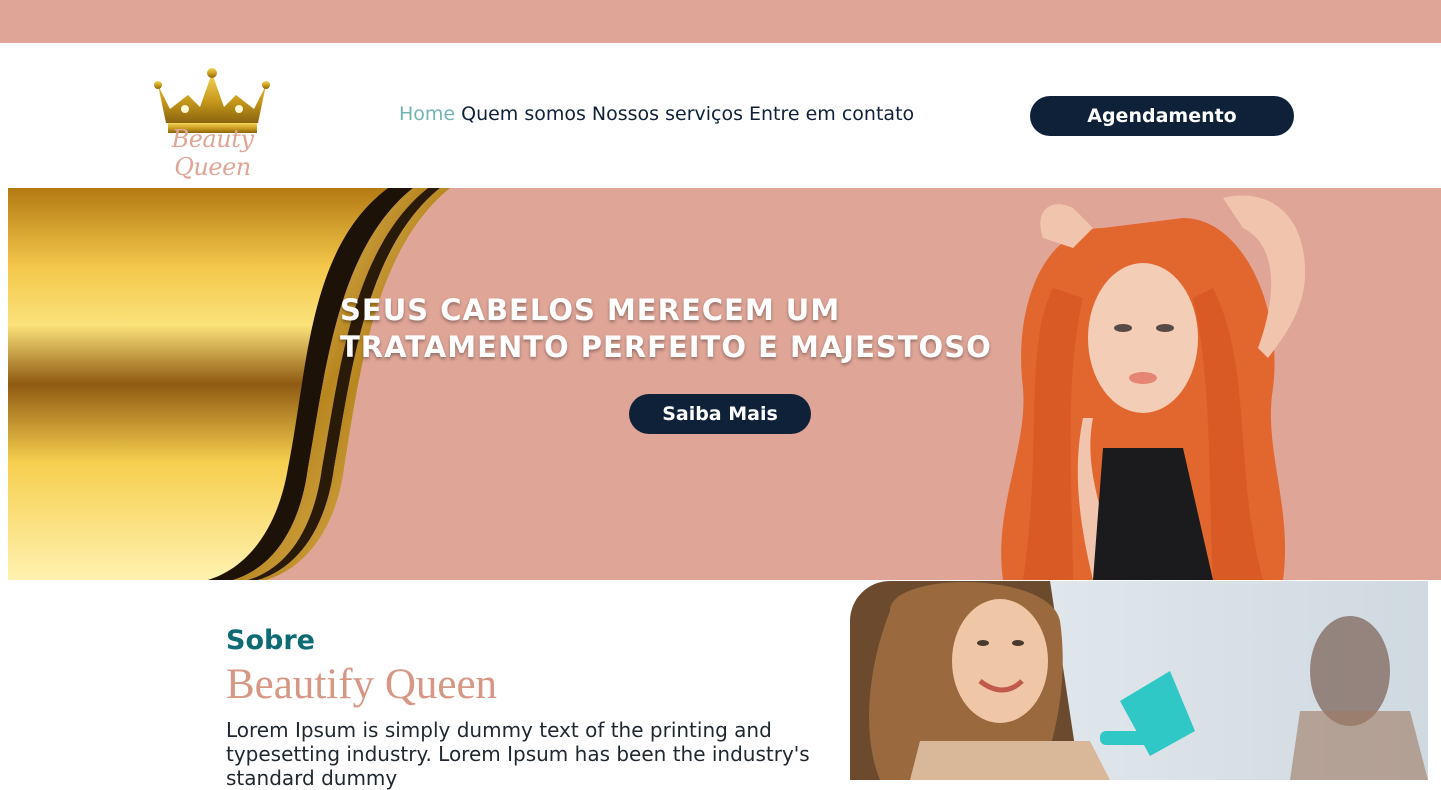 This screenshot has width=1441, height=790. What do you see at coordinates (212, 153) in the screenshot?
I see `logo-wordmark: Beauty Queen` at bounding box center [212, 153].